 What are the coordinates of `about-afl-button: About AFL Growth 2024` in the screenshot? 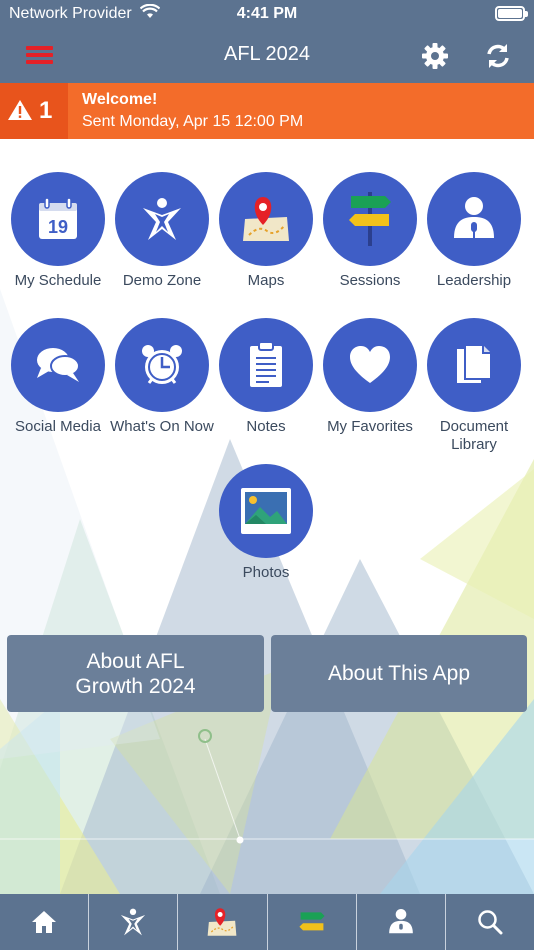 It's located at (135, 673).